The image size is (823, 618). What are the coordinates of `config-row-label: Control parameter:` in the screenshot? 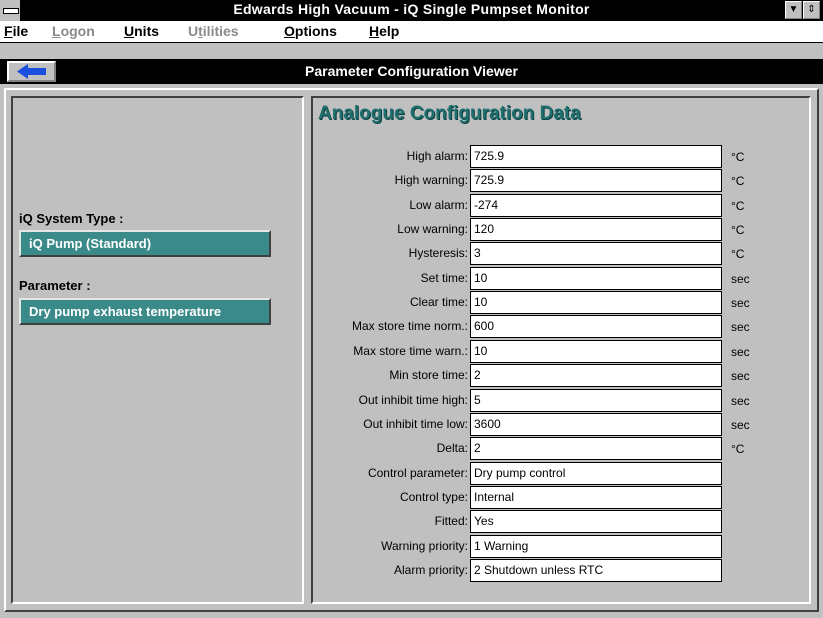 It's located at (417, 473).